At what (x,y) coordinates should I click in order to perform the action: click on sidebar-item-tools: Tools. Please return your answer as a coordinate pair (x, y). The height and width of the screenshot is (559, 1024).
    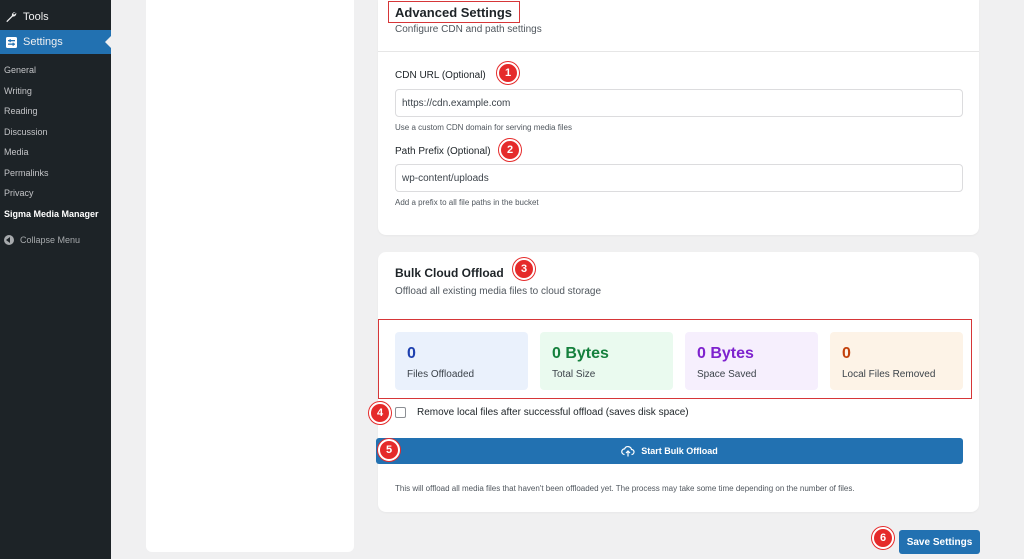
    Looking at the image, I should click on (55, 17).